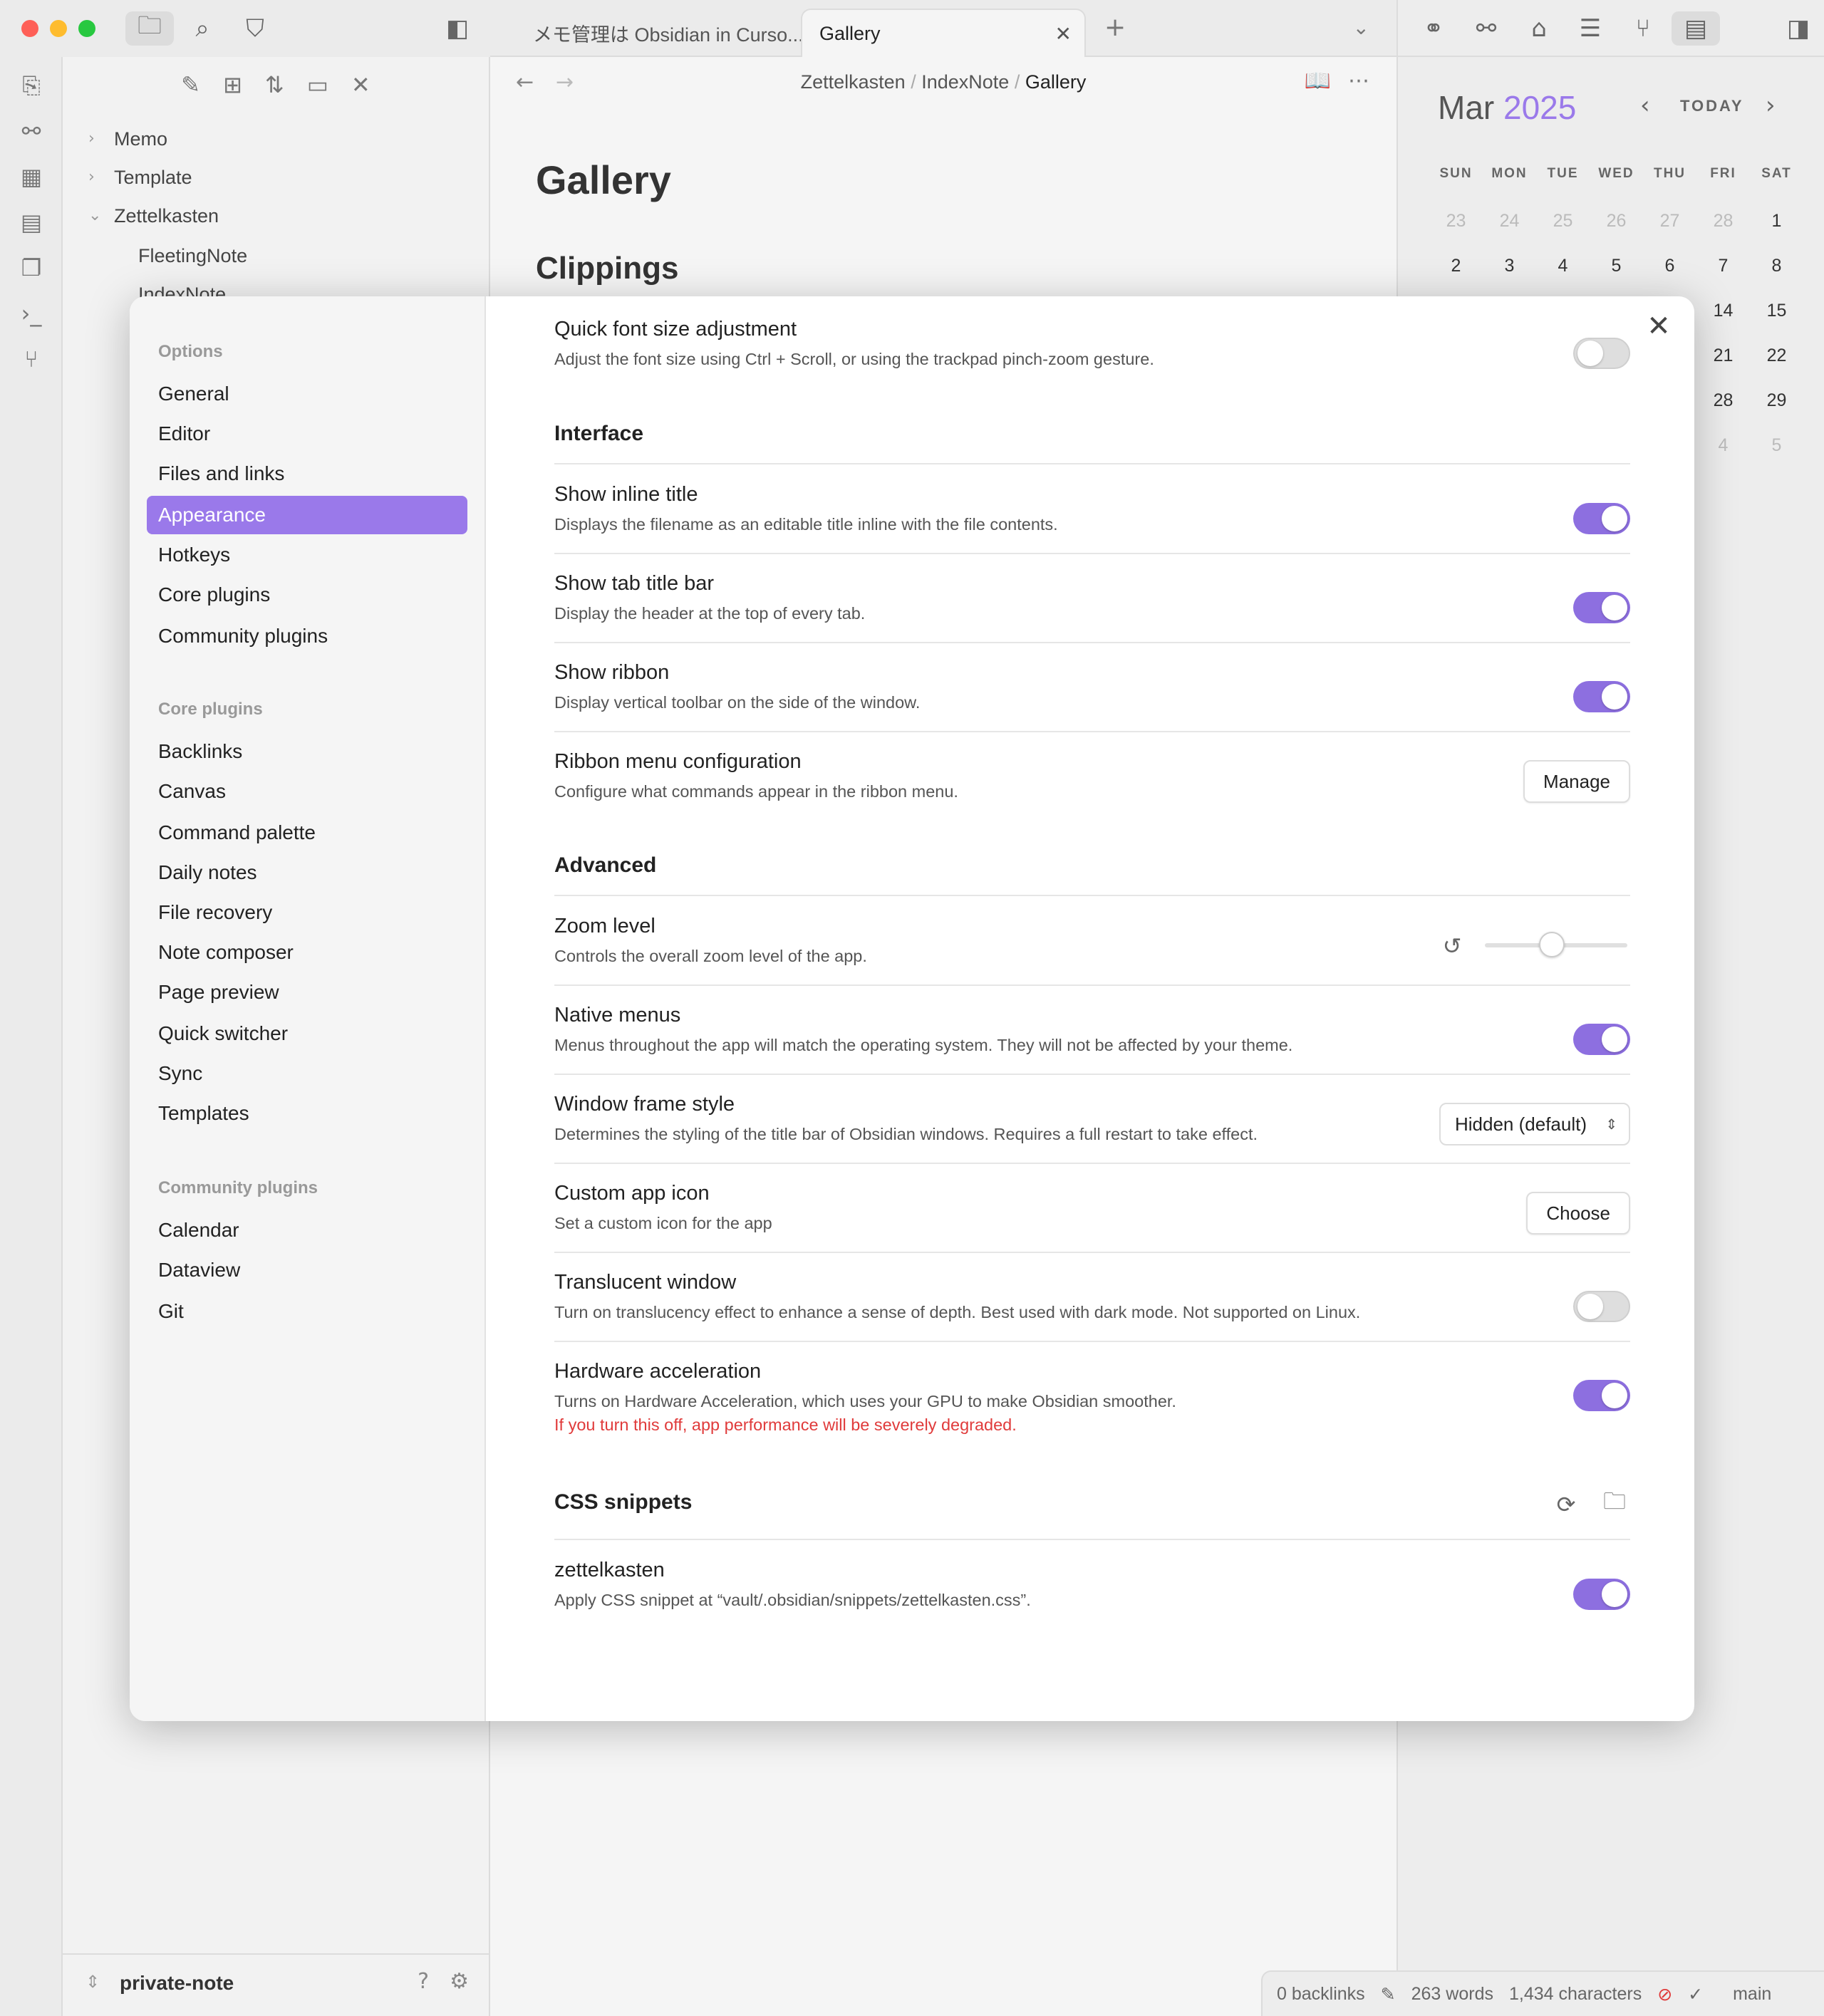 The image size is (1824, 2016). What do you see at coordinates (307, 791) in the screenshot?
I see `nav-canvas: Canvas` at bounding box center [307, 791].